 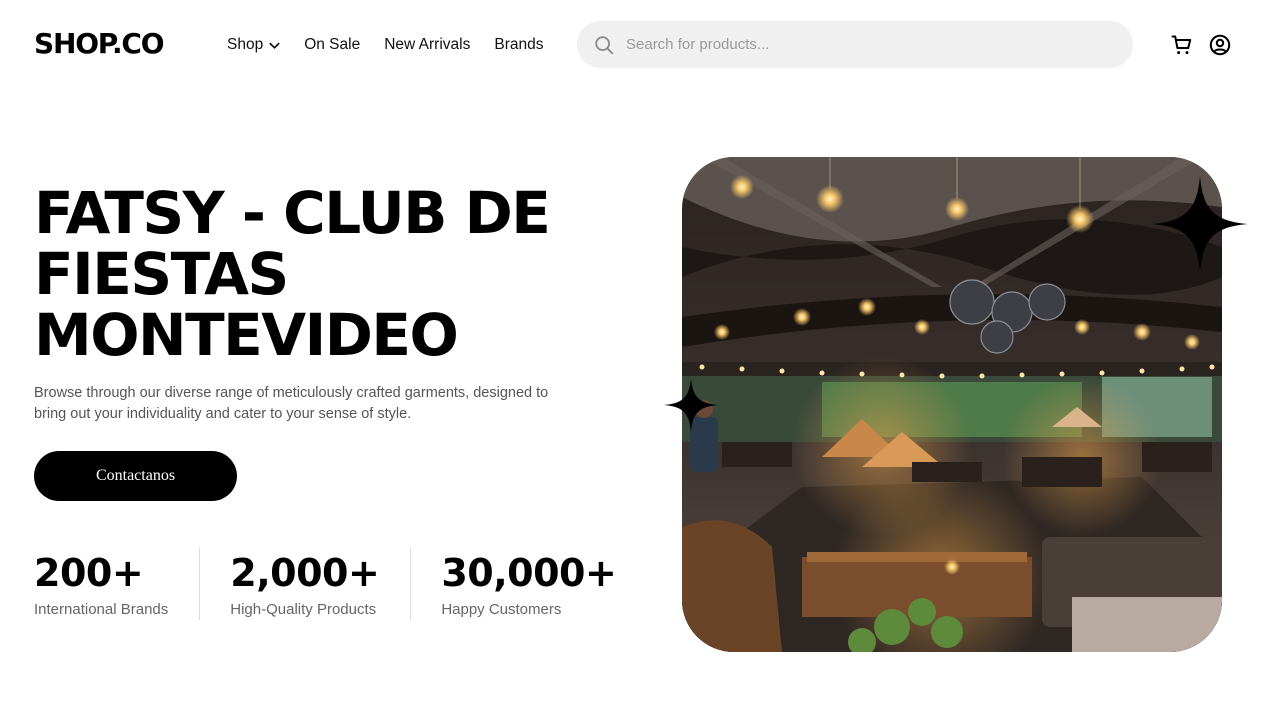 I want to click on contact-button: Contactanos, so click(x=135, y=476).